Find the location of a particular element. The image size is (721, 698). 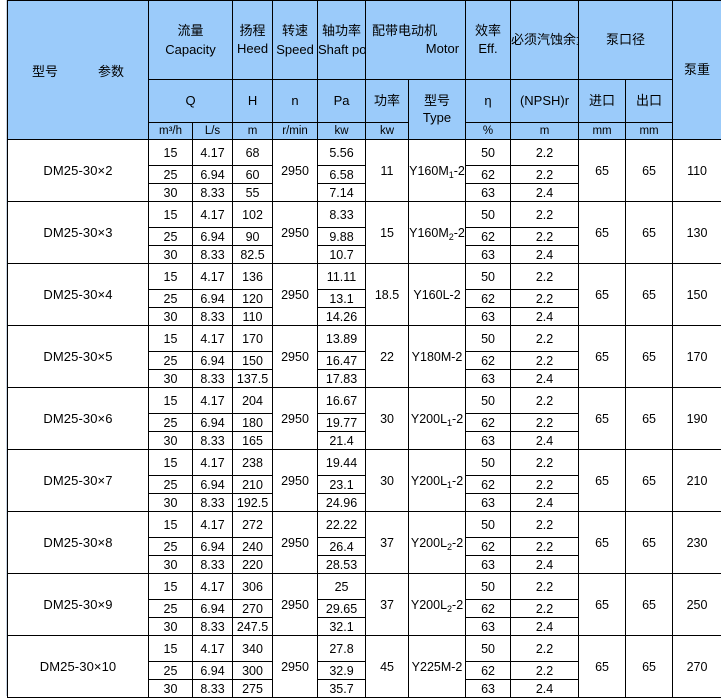

cell-head: 275 is located at coordinates (253, 689).